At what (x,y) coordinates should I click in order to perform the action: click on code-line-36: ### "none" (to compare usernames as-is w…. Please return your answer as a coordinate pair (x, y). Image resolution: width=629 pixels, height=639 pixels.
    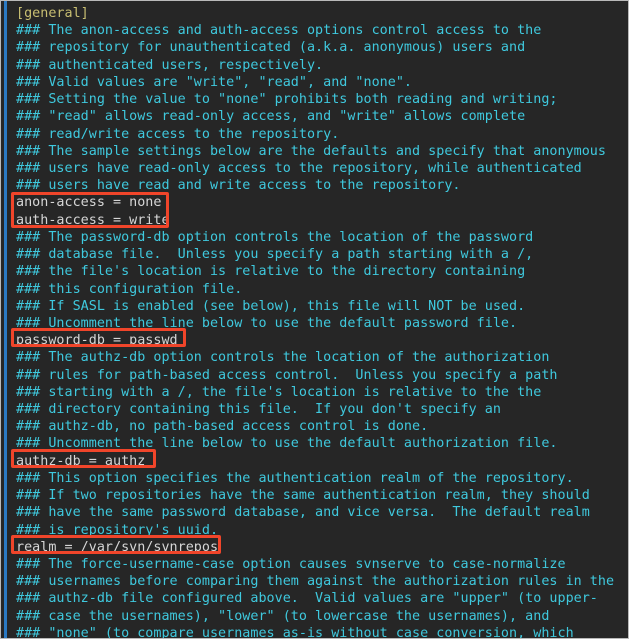
    Looking at the image, I should click on (314, 631).